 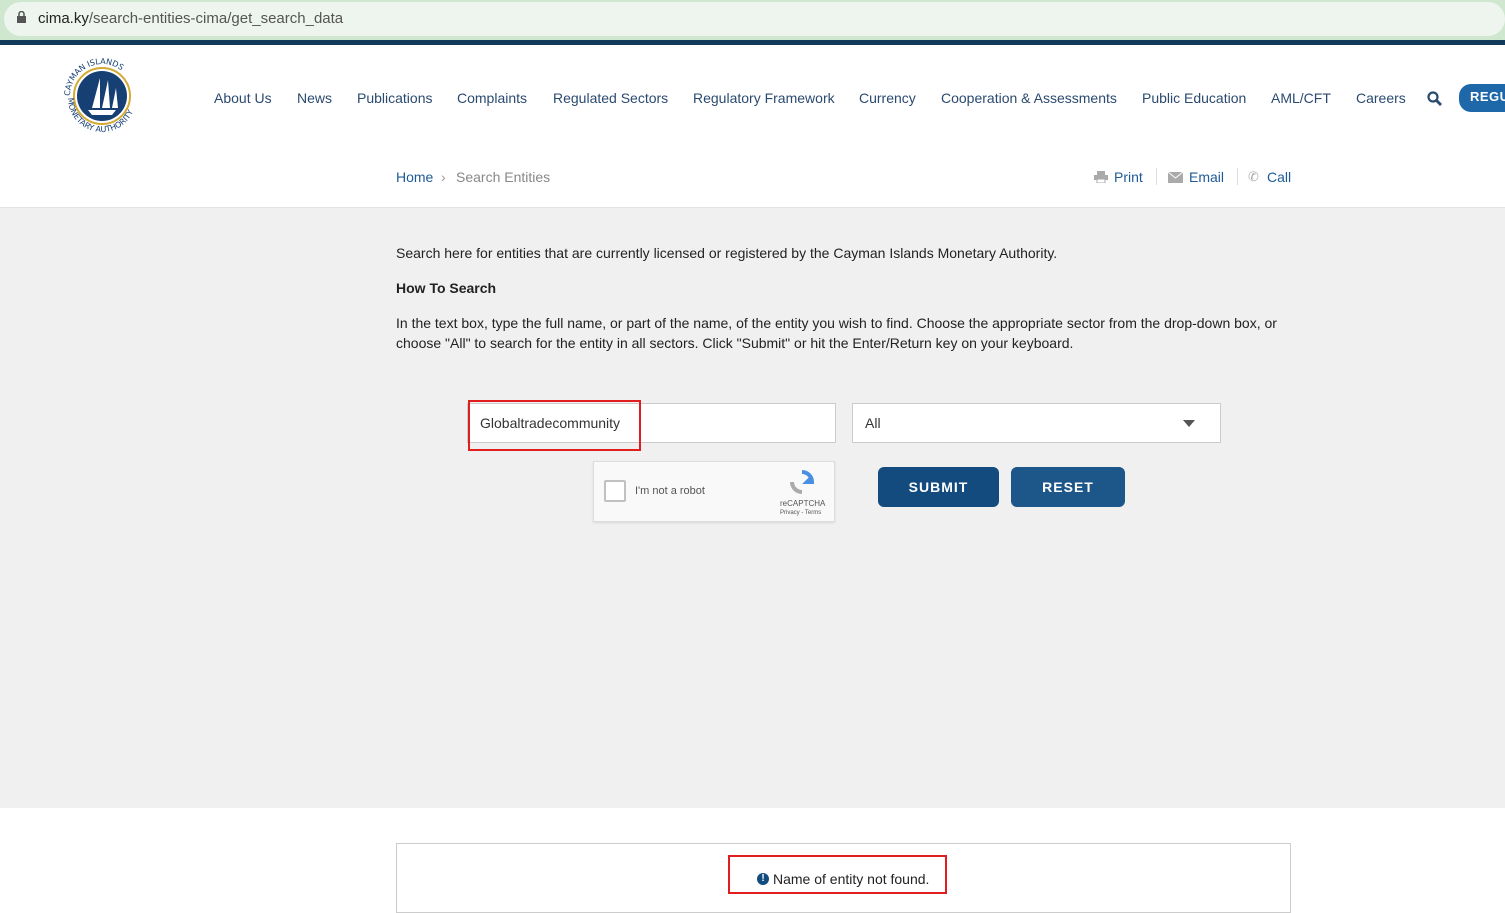 I want to click on sector-value: All, so click(x=873, y=423).